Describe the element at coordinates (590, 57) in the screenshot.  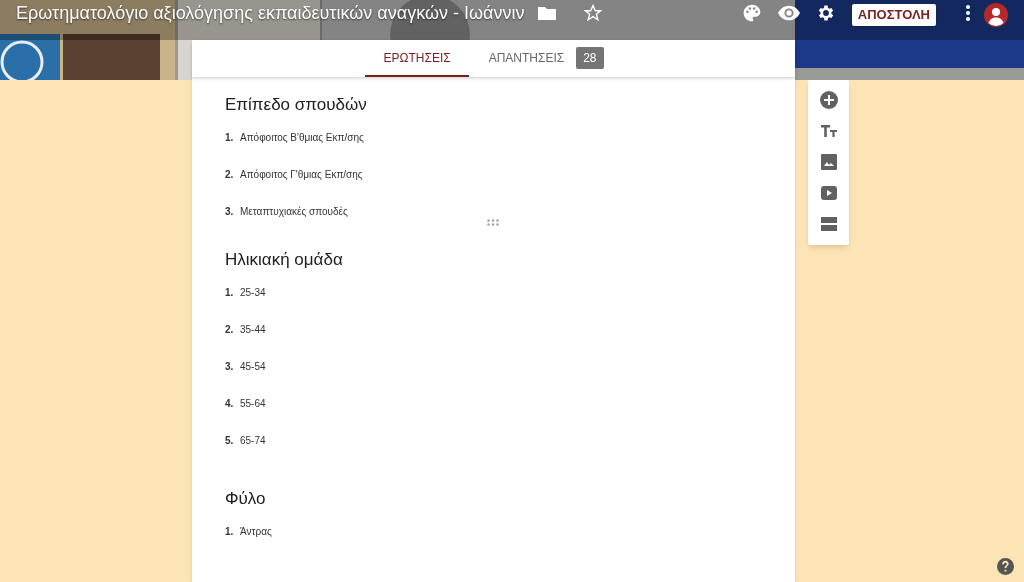
I see `count-badge: 28` at that location.